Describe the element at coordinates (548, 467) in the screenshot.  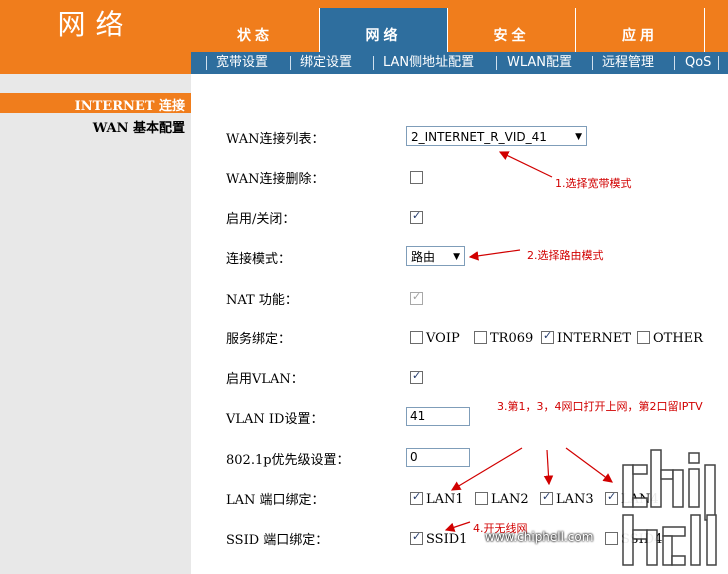
I see `arrow-3b` at that location.